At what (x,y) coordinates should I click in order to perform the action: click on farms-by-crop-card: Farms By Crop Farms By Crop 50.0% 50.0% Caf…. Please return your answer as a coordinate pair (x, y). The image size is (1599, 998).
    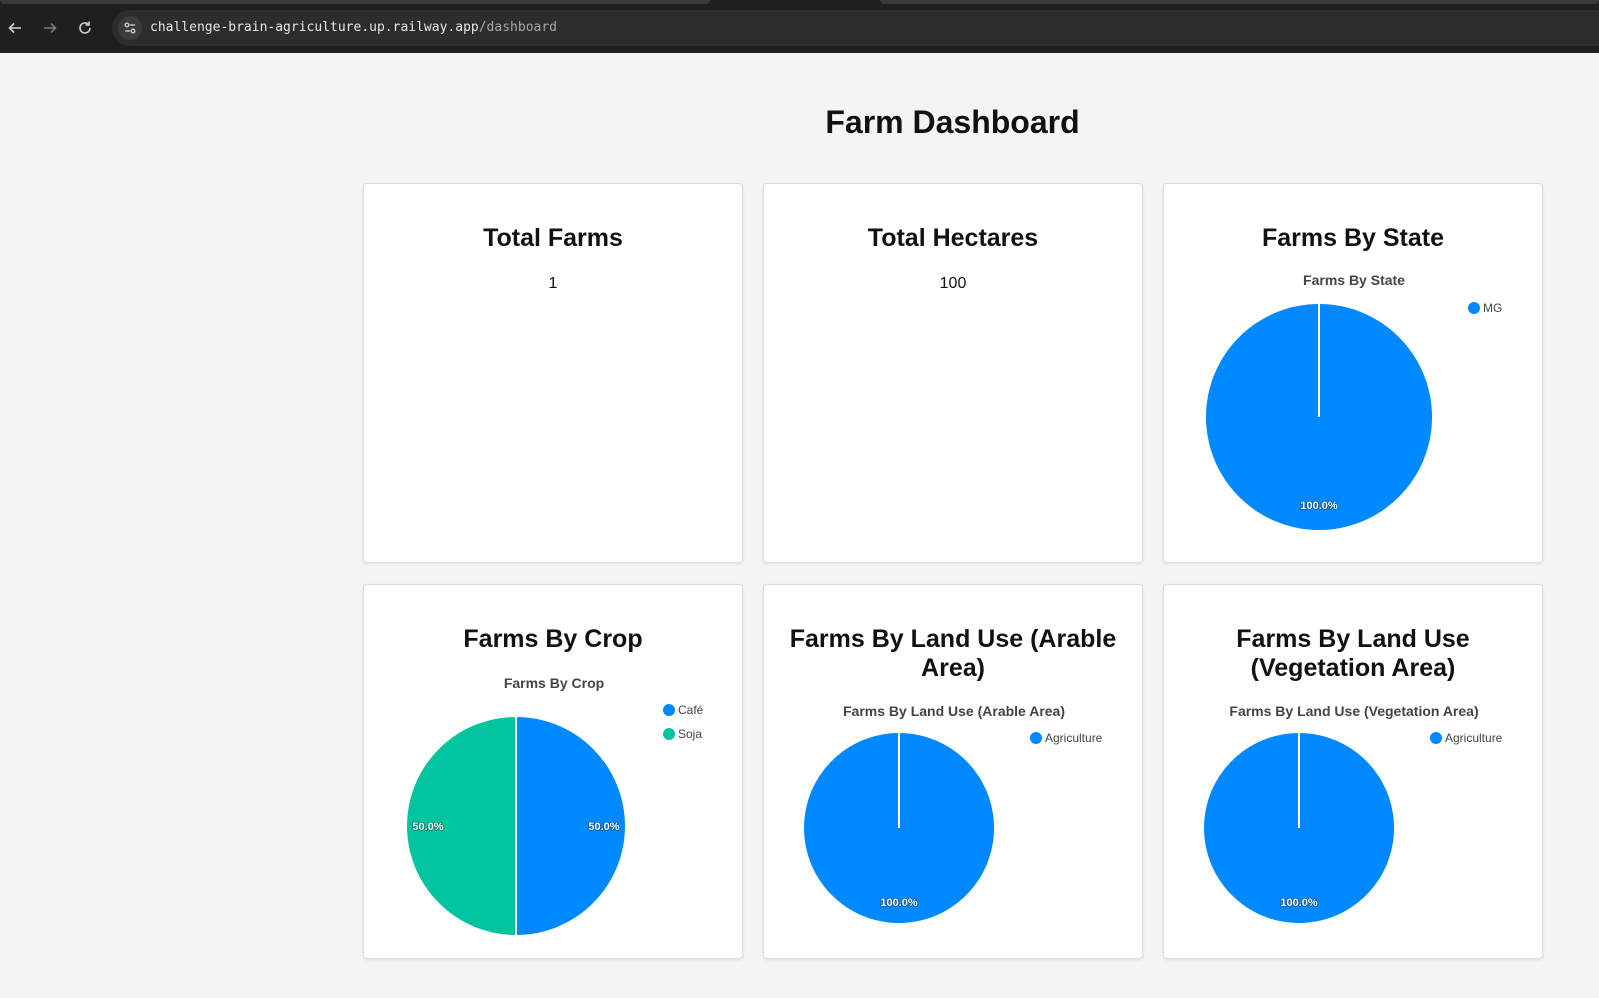
    Looking at the image, I should click on (553, 771).